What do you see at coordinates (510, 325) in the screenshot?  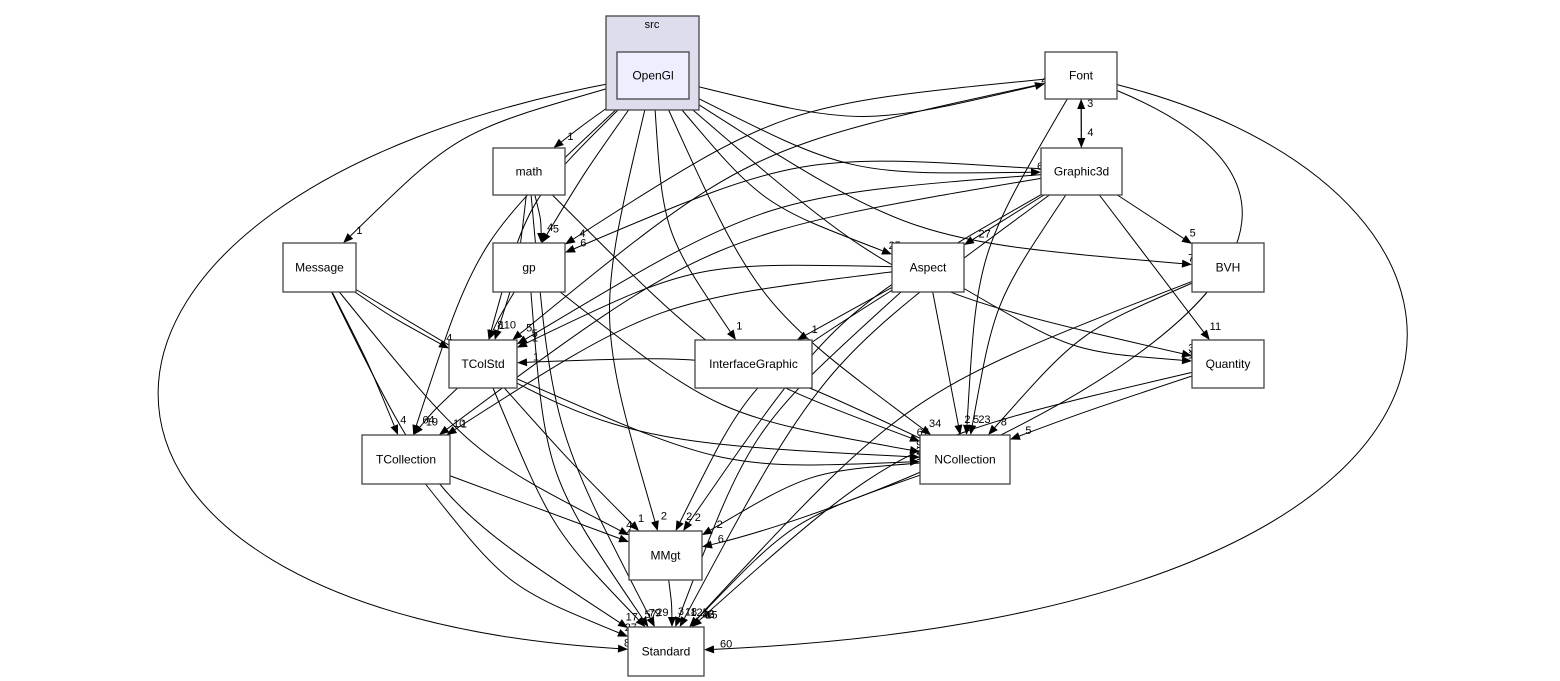 I see `edge-label: 10` at bounding box center [510, 325].